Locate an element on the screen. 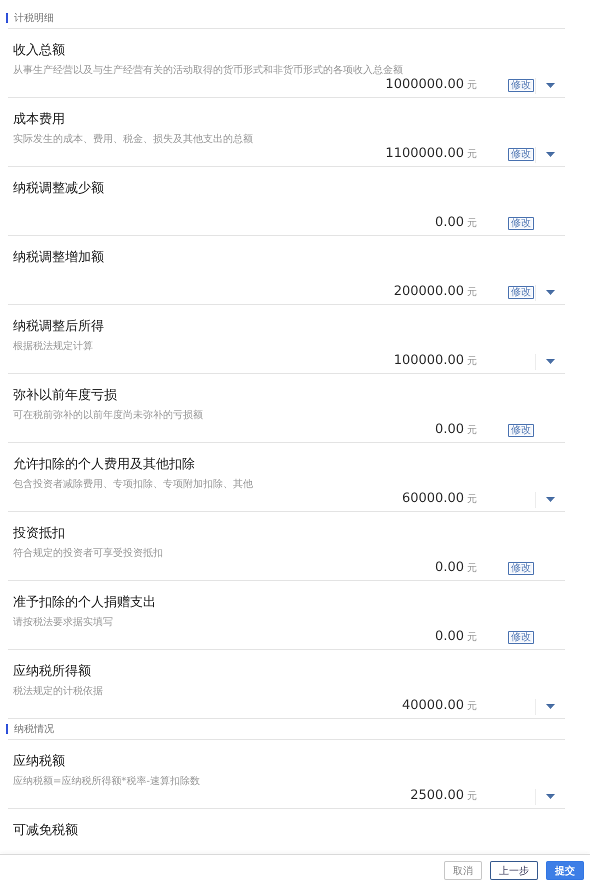 Image resolution: width=590 pixels, height=886 pixels. item-label: 纳税调整增加额 is located at coordinates (59, 258).